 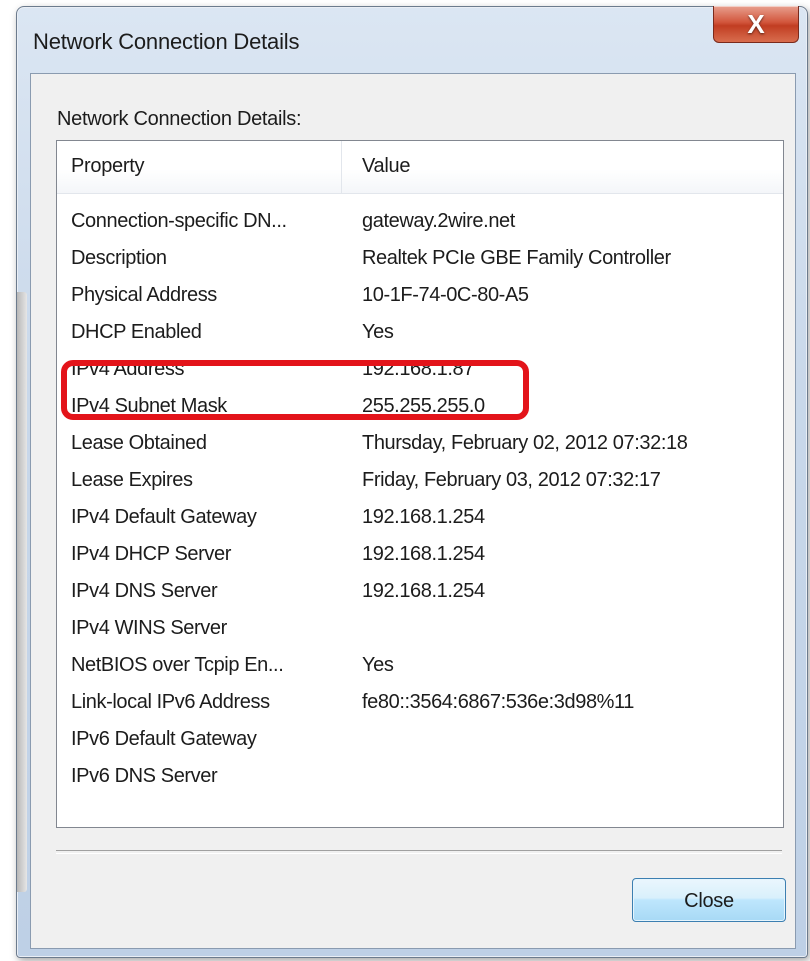 What do you see at coordinates (164, 517) in the screenshot?
I see `property-cell: IPv4 Default Gateway` at bounding box center [164, 517].